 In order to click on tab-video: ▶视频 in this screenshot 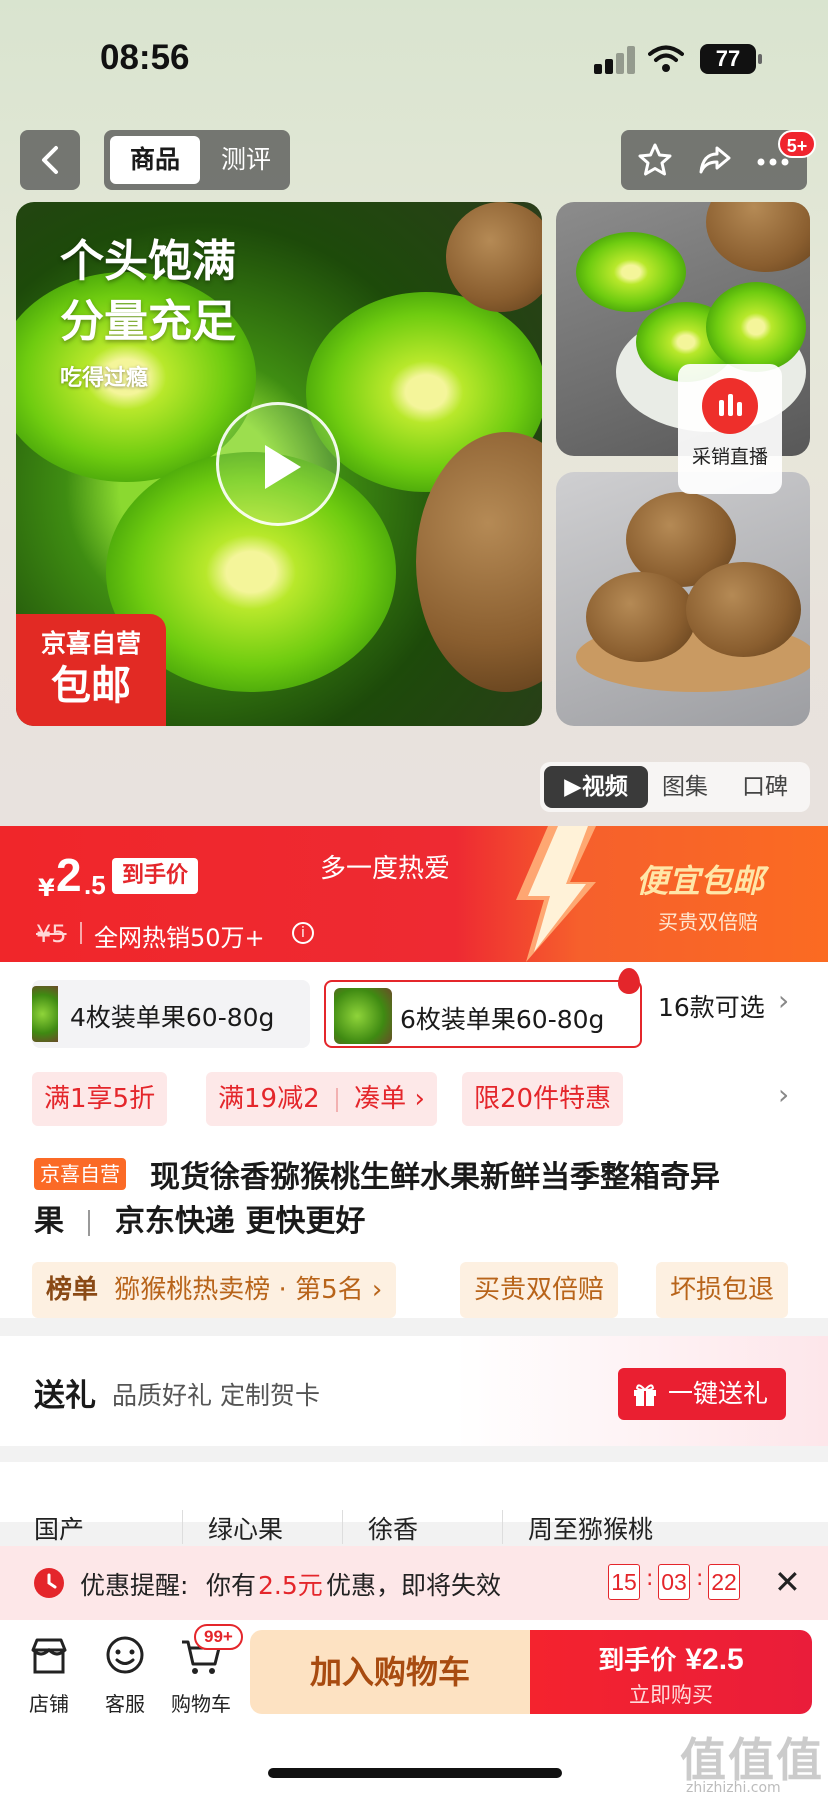, I will do `click(596, 787)`.